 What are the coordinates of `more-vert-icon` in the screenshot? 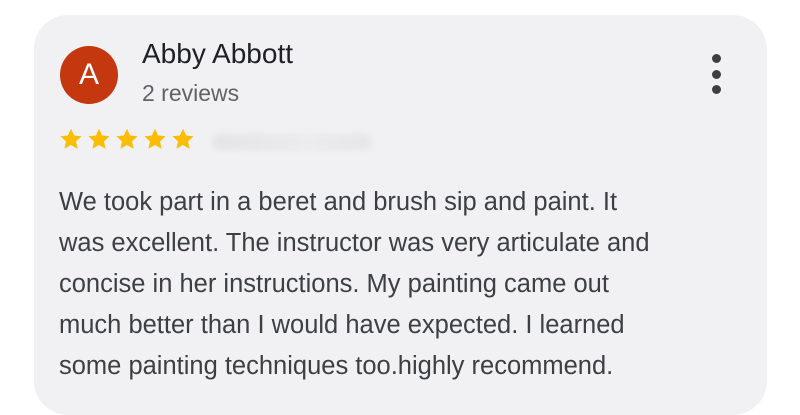 It's located at (716, 74).